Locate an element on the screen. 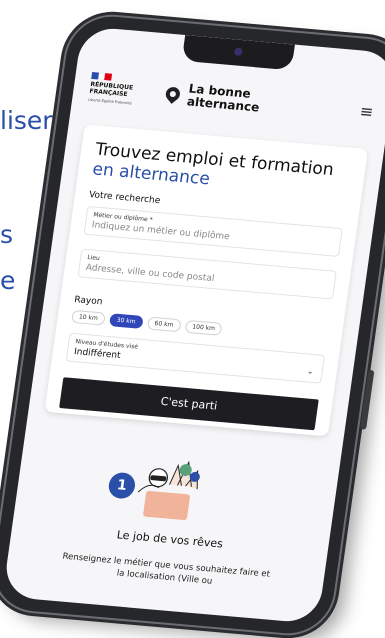 This screenshot has height=638, width=385. step-illustration: 1 is located at coordinates (163, 489).